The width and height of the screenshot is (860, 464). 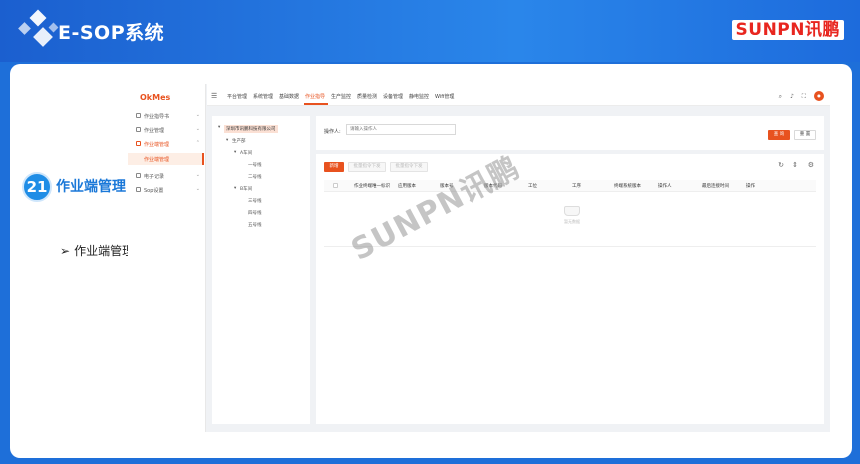 I want to click on brand-logo: SUNPN讯鹏, so click(x=787, y=30).